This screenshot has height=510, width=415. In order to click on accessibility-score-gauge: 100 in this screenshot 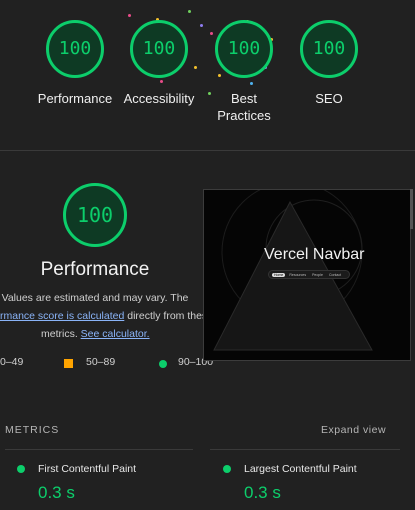, I will do `click(159, 49)`.